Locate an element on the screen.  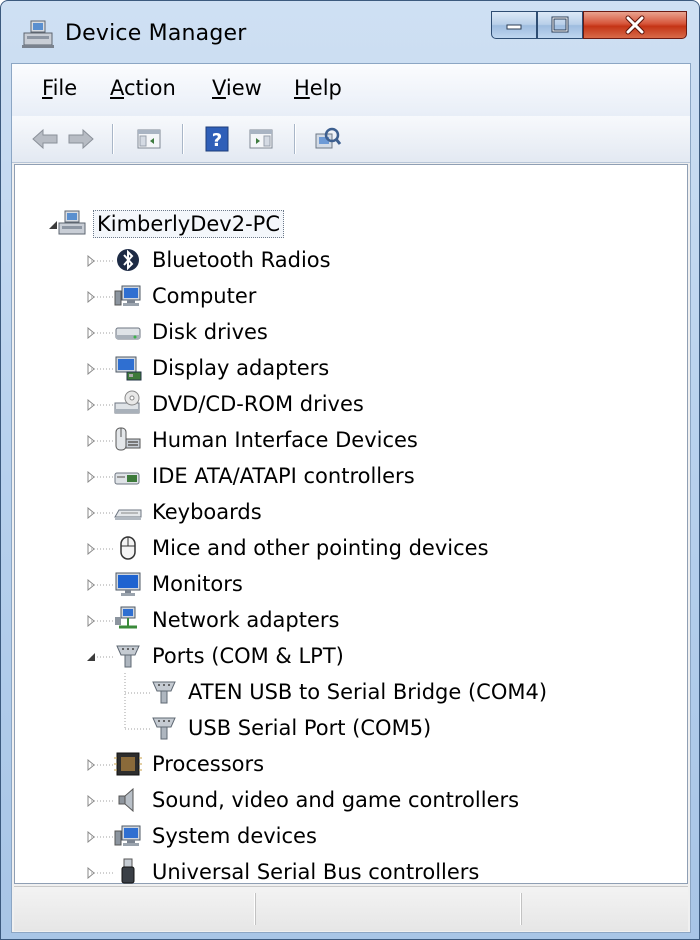
menu-view-accel: V is located at coordinates (219, 88).